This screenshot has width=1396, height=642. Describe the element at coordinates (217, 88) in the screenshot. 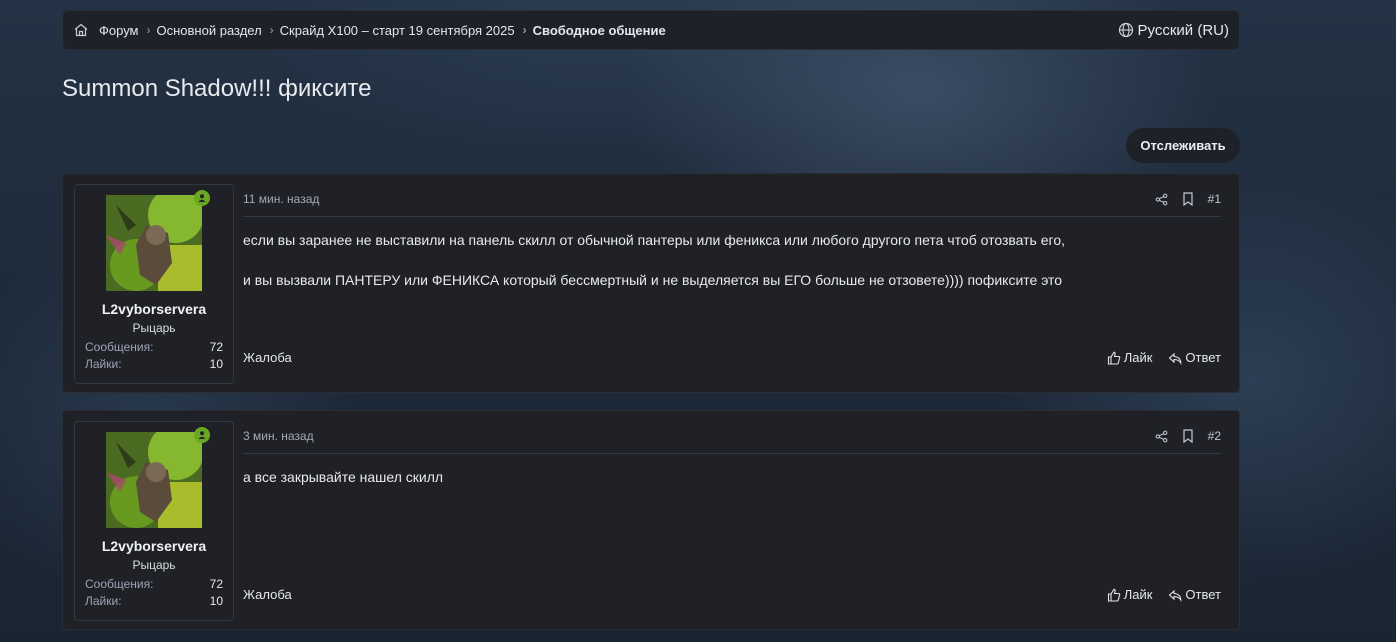

I see `page-title: Summon Shadow!!! фиксите` at that location.